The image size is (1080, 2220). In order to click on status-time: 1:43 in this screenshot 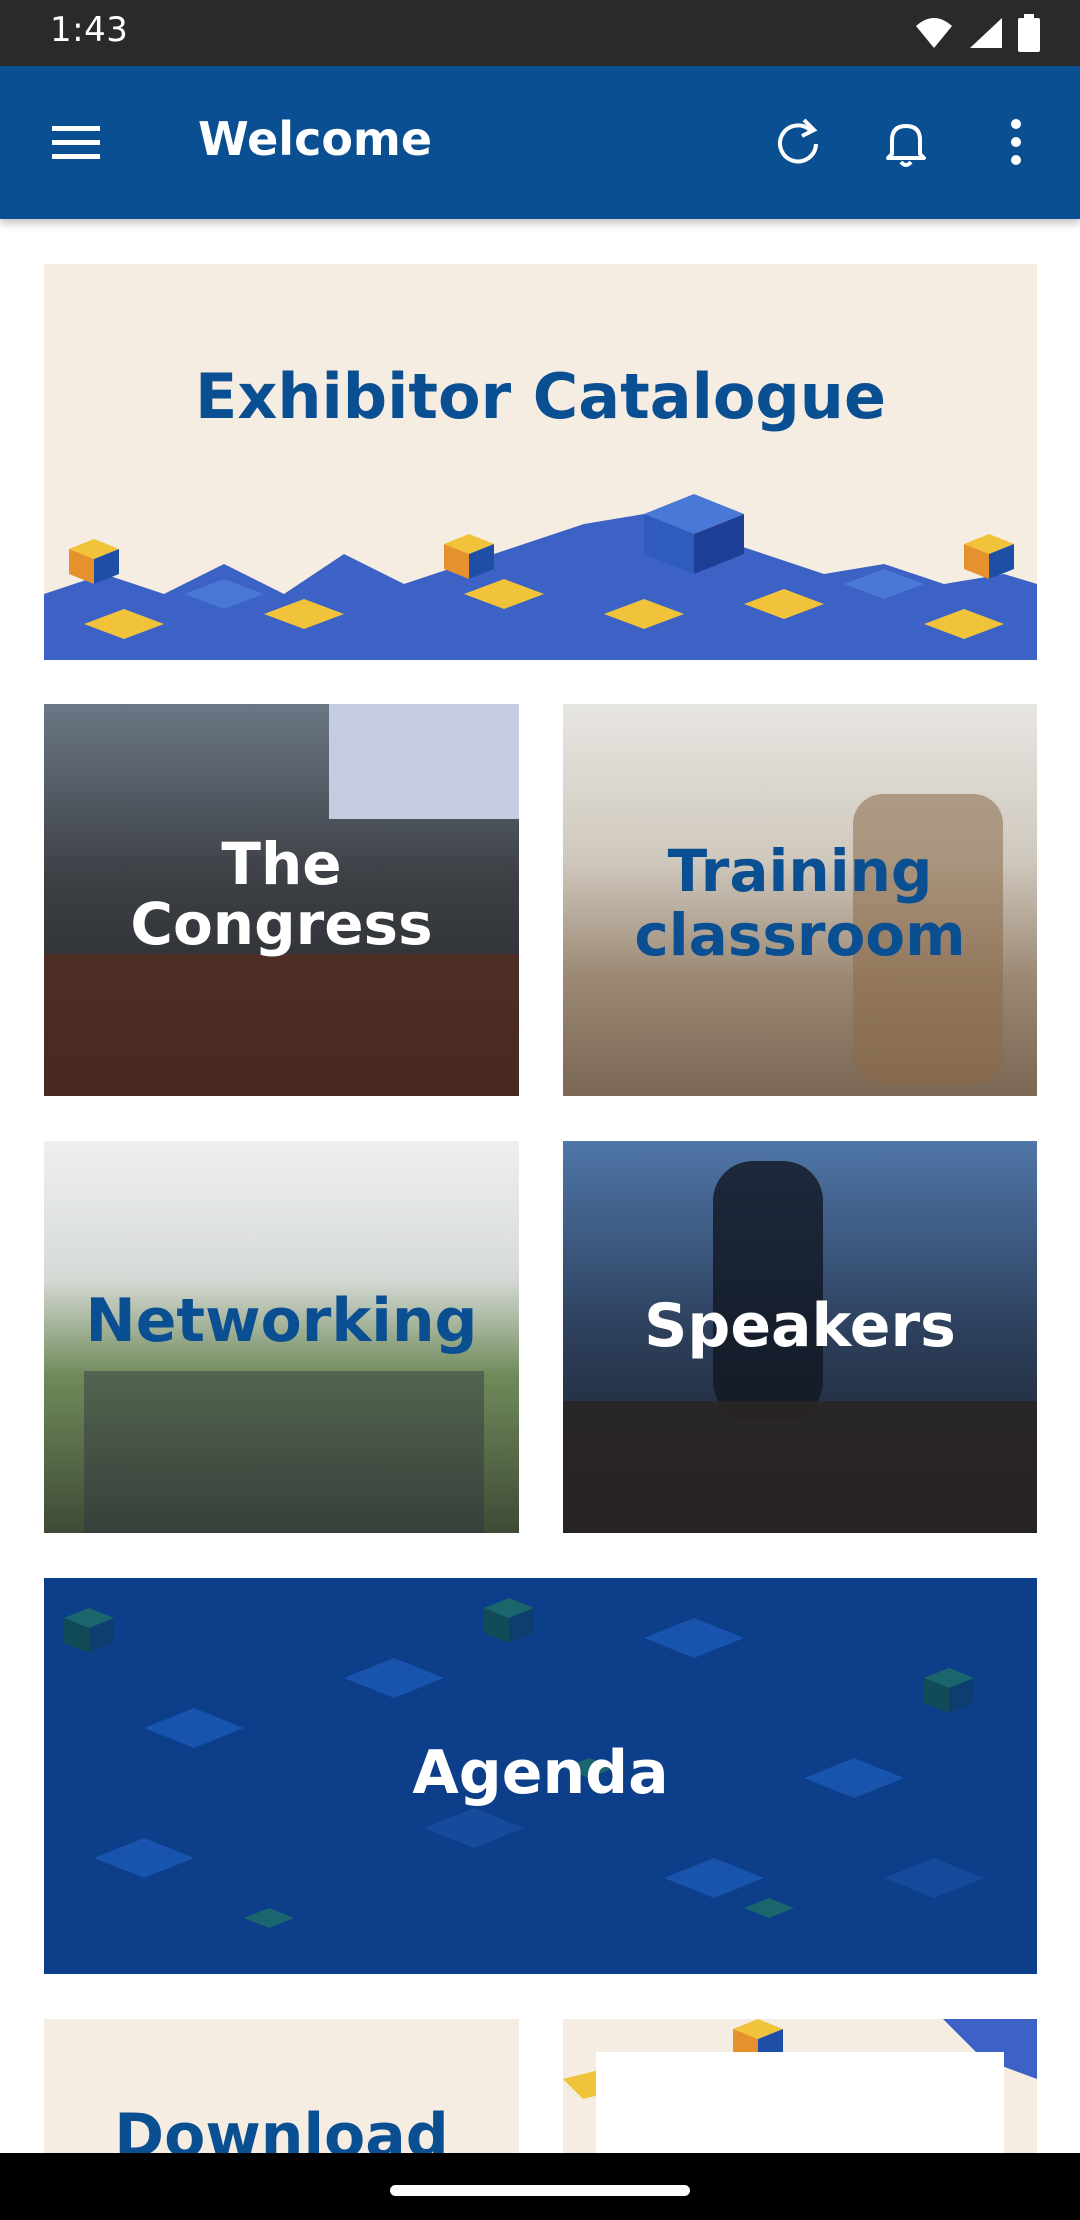, I will do `click(89, 30)`.